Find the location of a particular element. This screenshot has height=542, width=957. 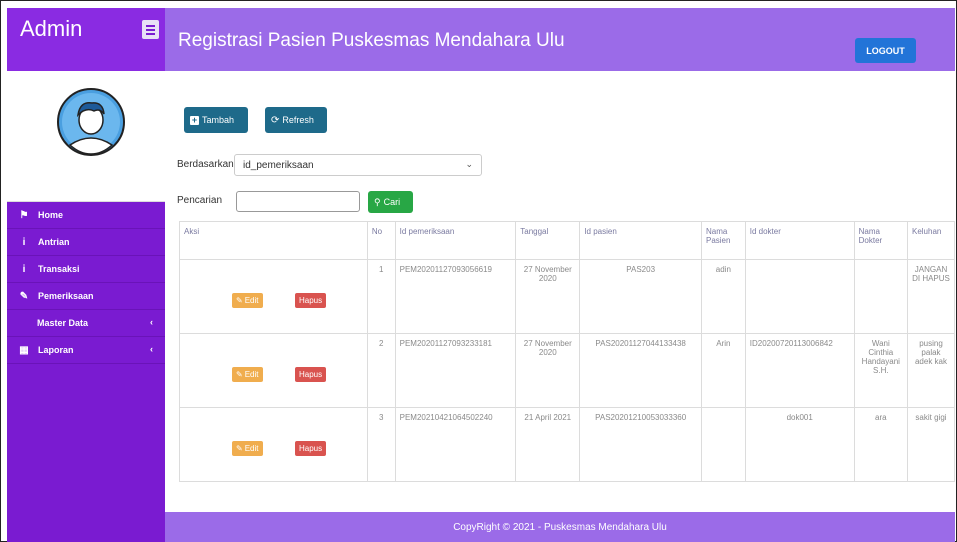

cell-id-pemeriksaan: PEM20201127093233181 is located at coordinates (455, 370).